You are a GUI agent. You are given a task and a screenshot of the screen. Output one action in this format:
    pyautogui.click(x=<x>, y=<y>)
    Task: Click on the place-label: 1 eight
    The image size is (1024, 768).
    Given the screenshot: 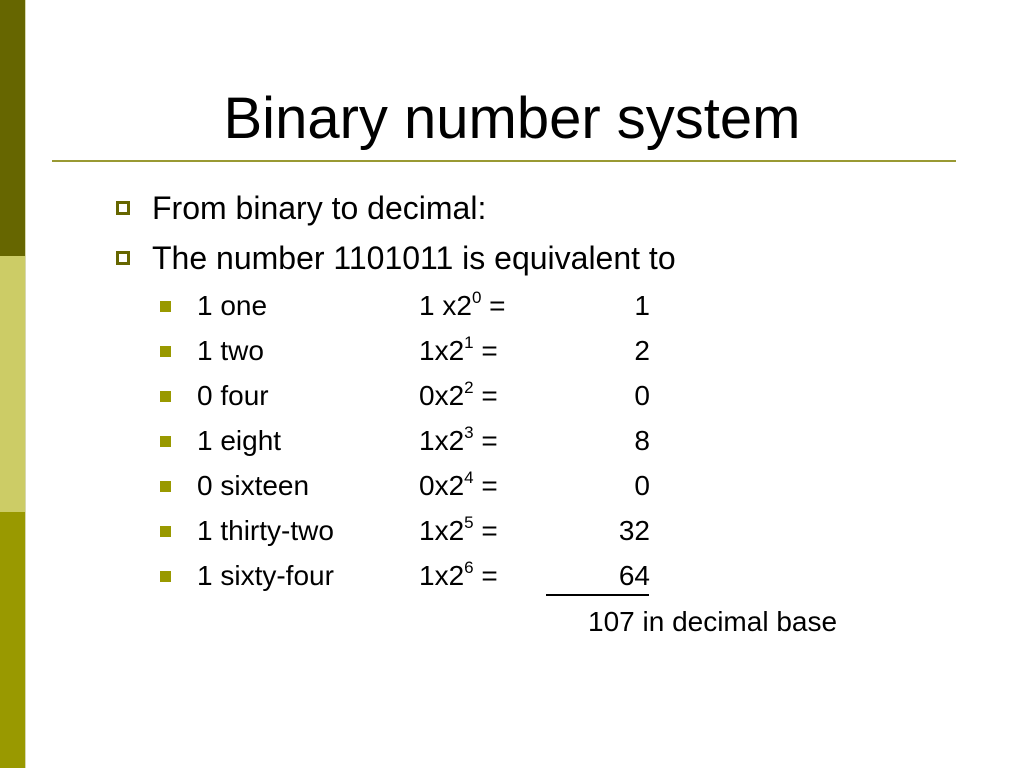 What is the action you would take?
    pyautogui.click(x=239, y=440)
    